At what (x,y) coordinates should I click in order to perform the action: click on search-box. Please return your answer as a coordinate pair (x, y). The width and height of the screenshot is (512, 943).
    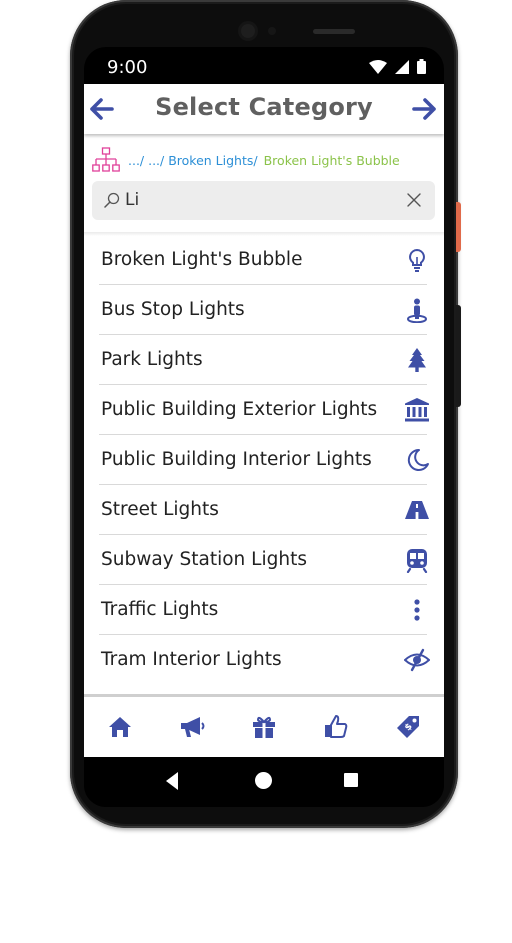
    Looking at the image, I should click on (263, 200).